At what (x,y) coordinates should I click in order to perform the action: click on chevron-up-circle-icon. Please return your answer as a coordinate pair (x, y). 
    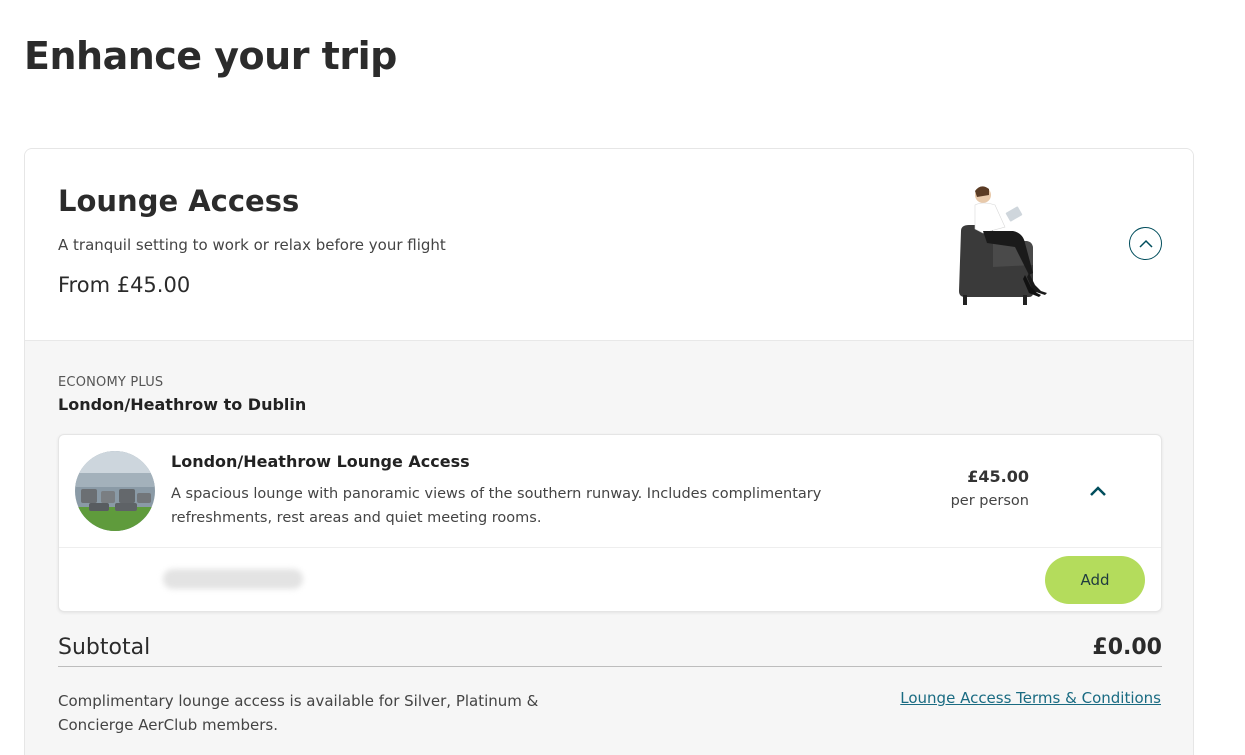
    Looking at the image, I should click on (1145, 243).